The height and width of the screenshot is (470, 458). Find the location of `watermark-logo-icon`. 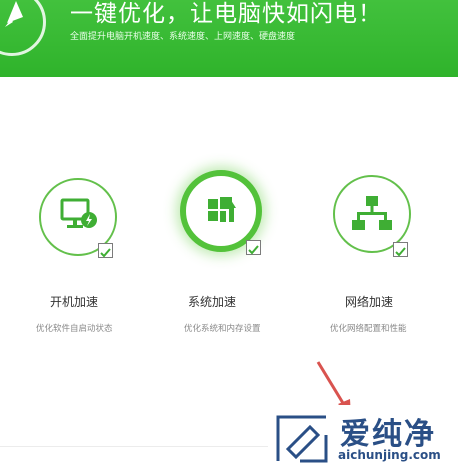

watermark-logo-icon is located at coordinates (302, 439).